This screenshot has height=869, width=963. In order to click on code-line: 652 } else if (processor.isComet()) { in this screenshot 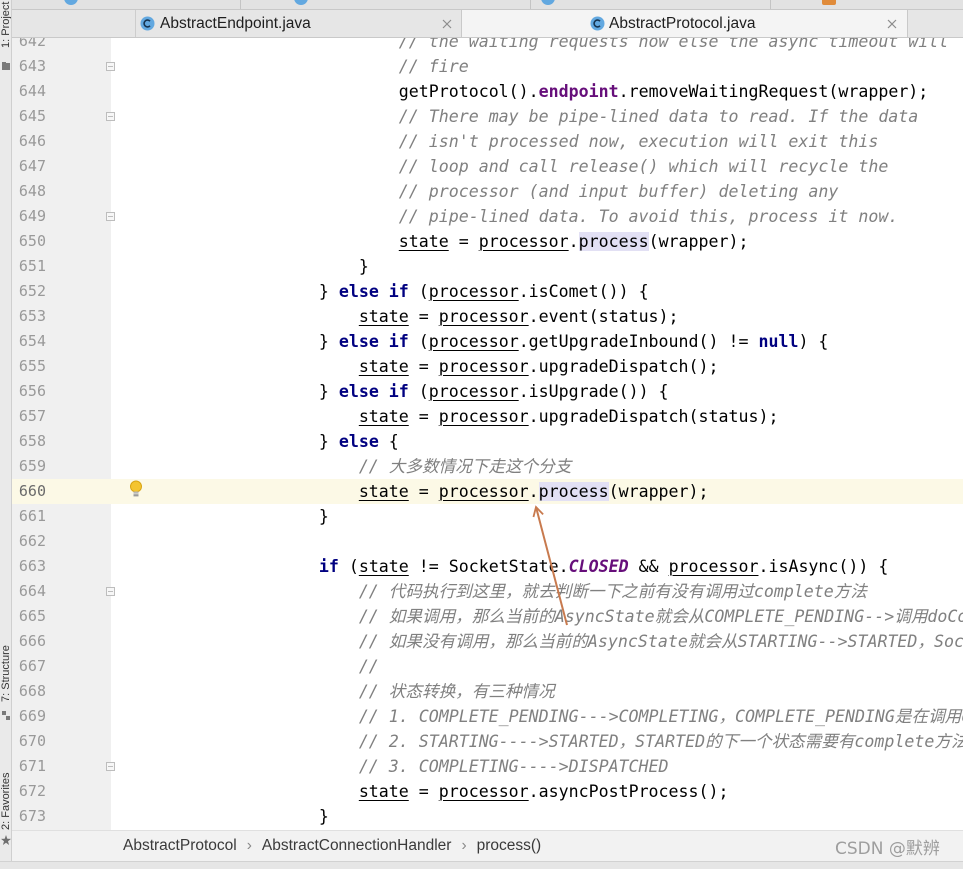, I will do `click(487, 291)`.